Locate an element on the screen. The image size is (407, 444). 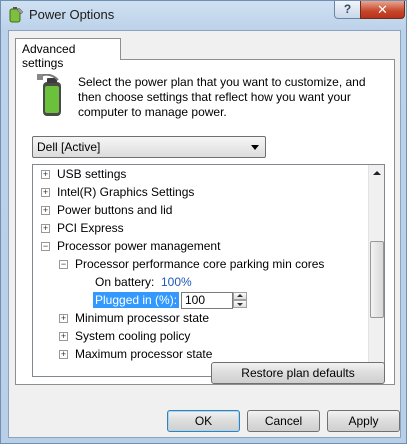
restore-plan-defaults-button: Restore plan defaults is located at coordinates (298, 373).